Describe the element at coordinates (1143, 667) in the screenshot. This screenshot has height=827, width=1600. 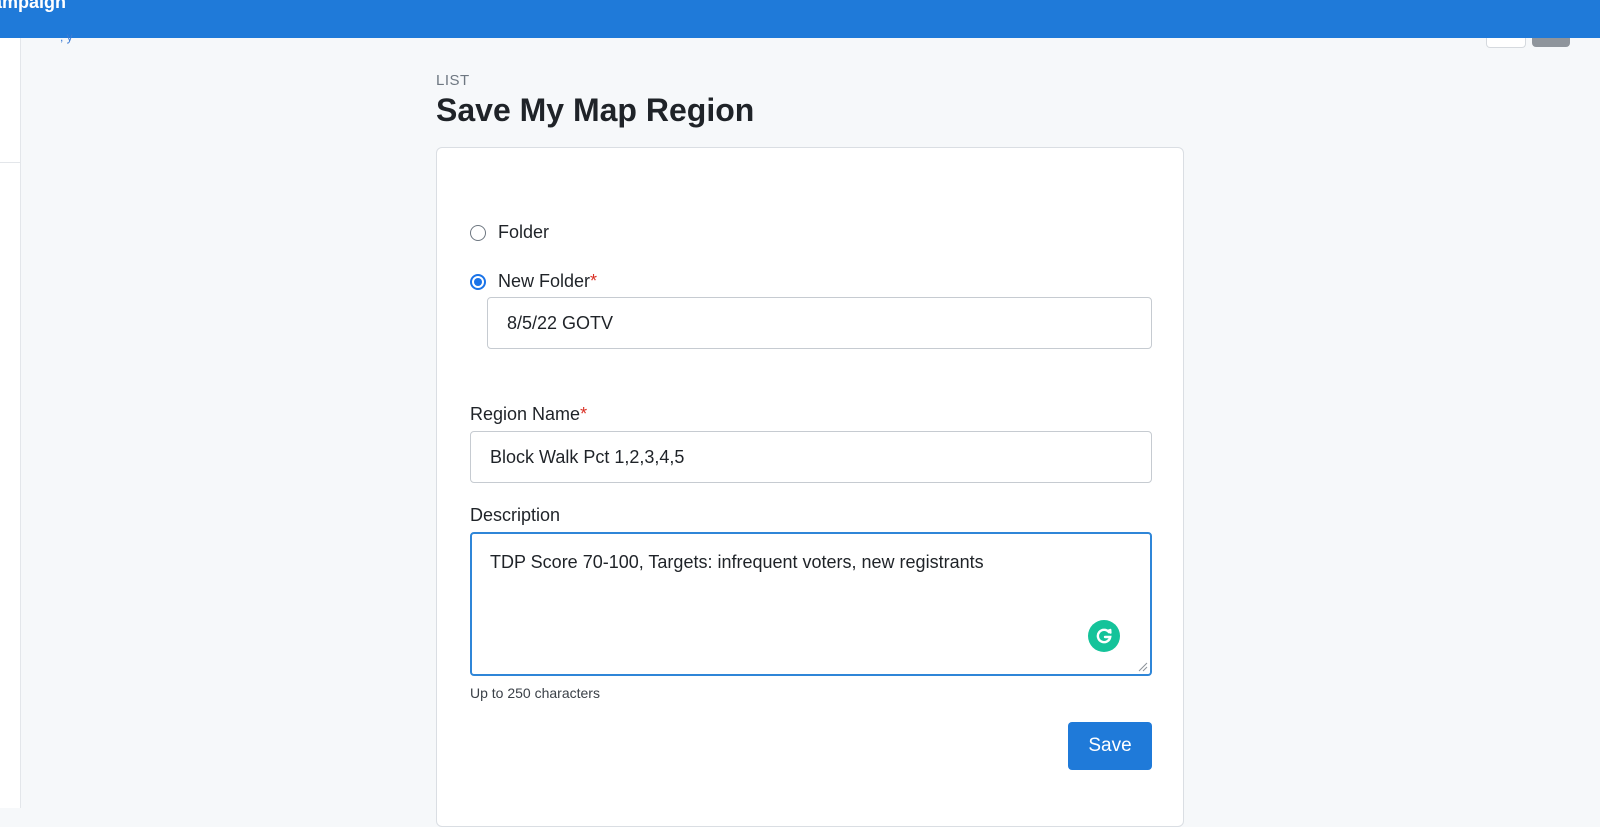
I see `resize-handle-icon` at that location.